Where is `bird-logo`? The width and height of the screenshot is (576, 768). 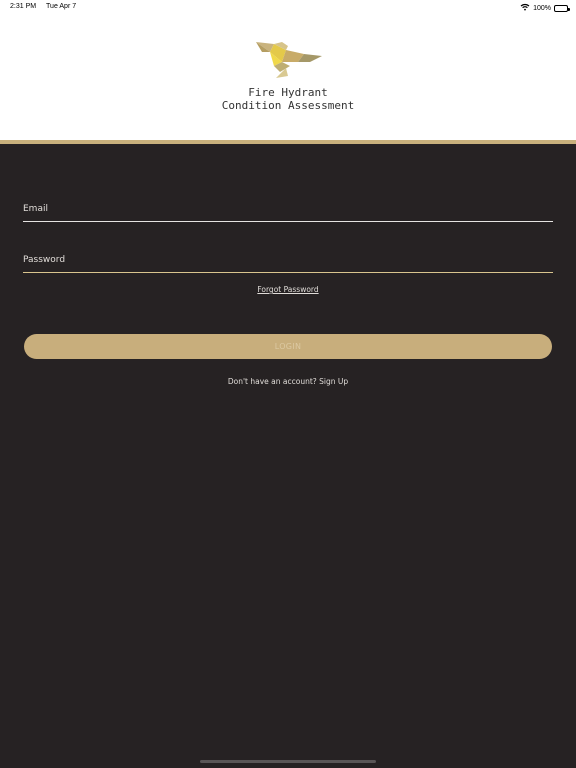
bird-logo is located at coordinates (288, 62).